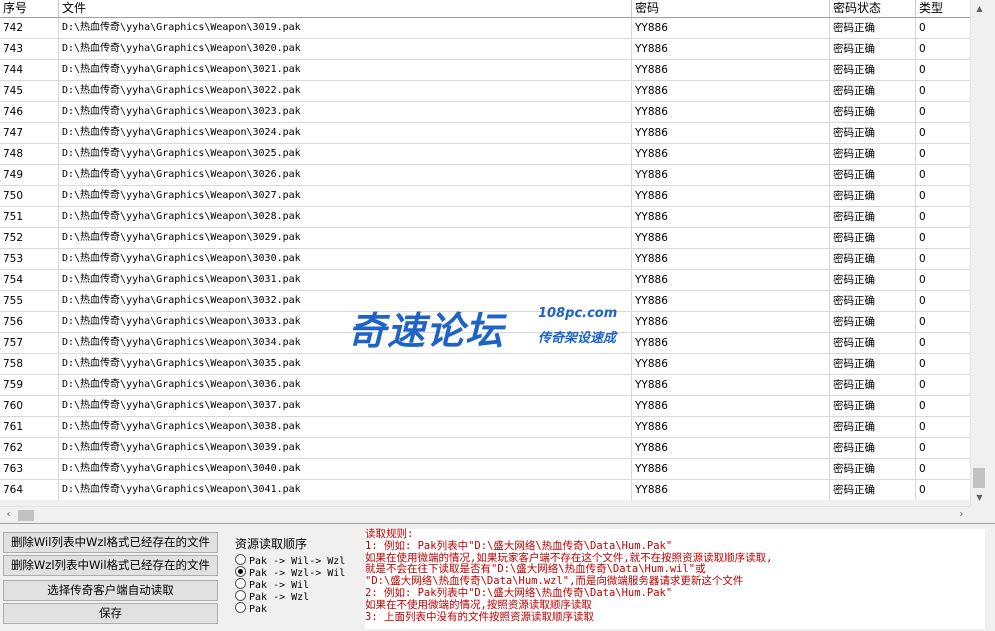  What do you see at coordinates (110, 565) in the screenshot?
I see `delete-wzl-duplicates-button: 删除Wzl列表中Wil格式已经存在的文件` at bounding box center [110, 565].